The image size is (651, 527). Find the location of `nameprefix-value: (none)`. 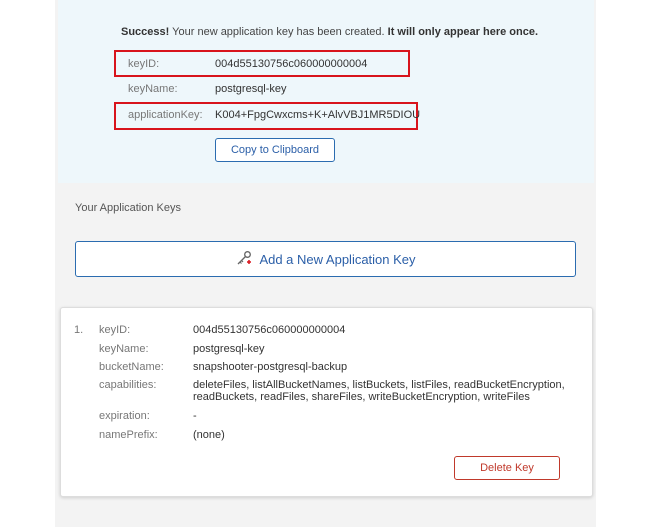

nameprefix-value: (none) is located at coordinates (209, 435).